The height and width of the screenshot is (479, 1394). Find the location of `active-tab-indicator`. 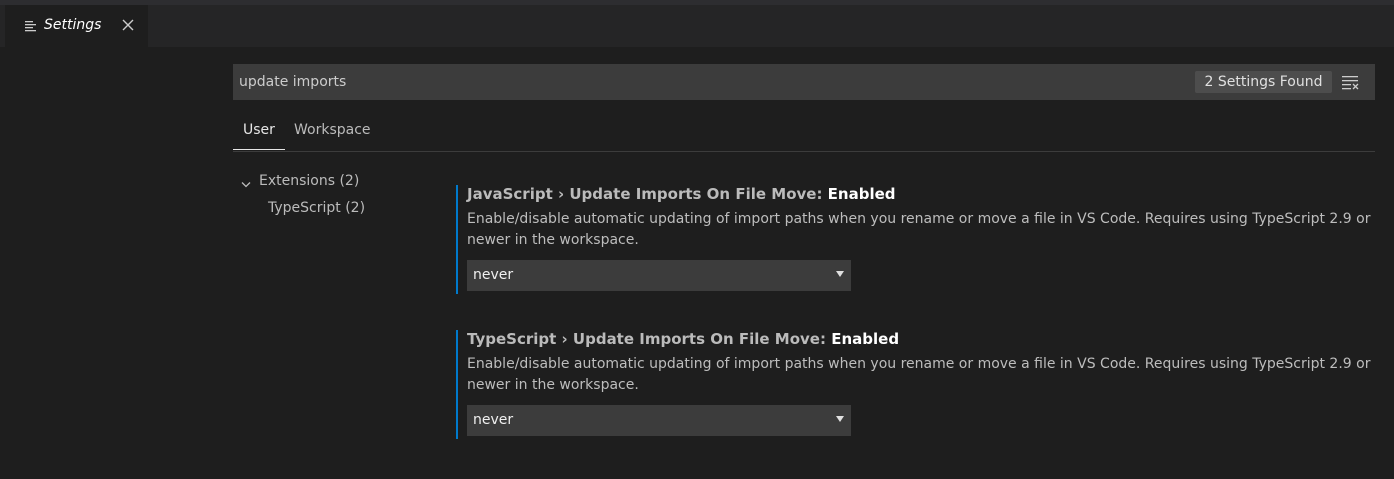

active-tab-indicator is located at coordinates (259, 149).